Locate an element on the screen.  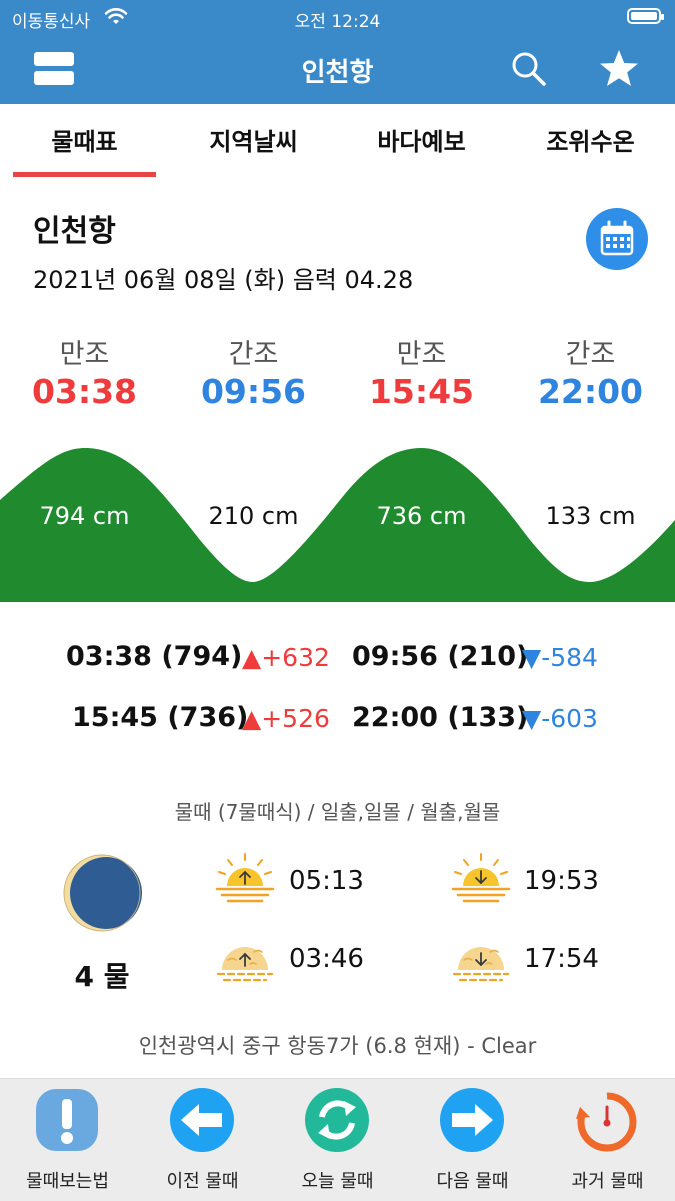
past-tide-button: 과거 물때 is located at coordinates (607, 1140).